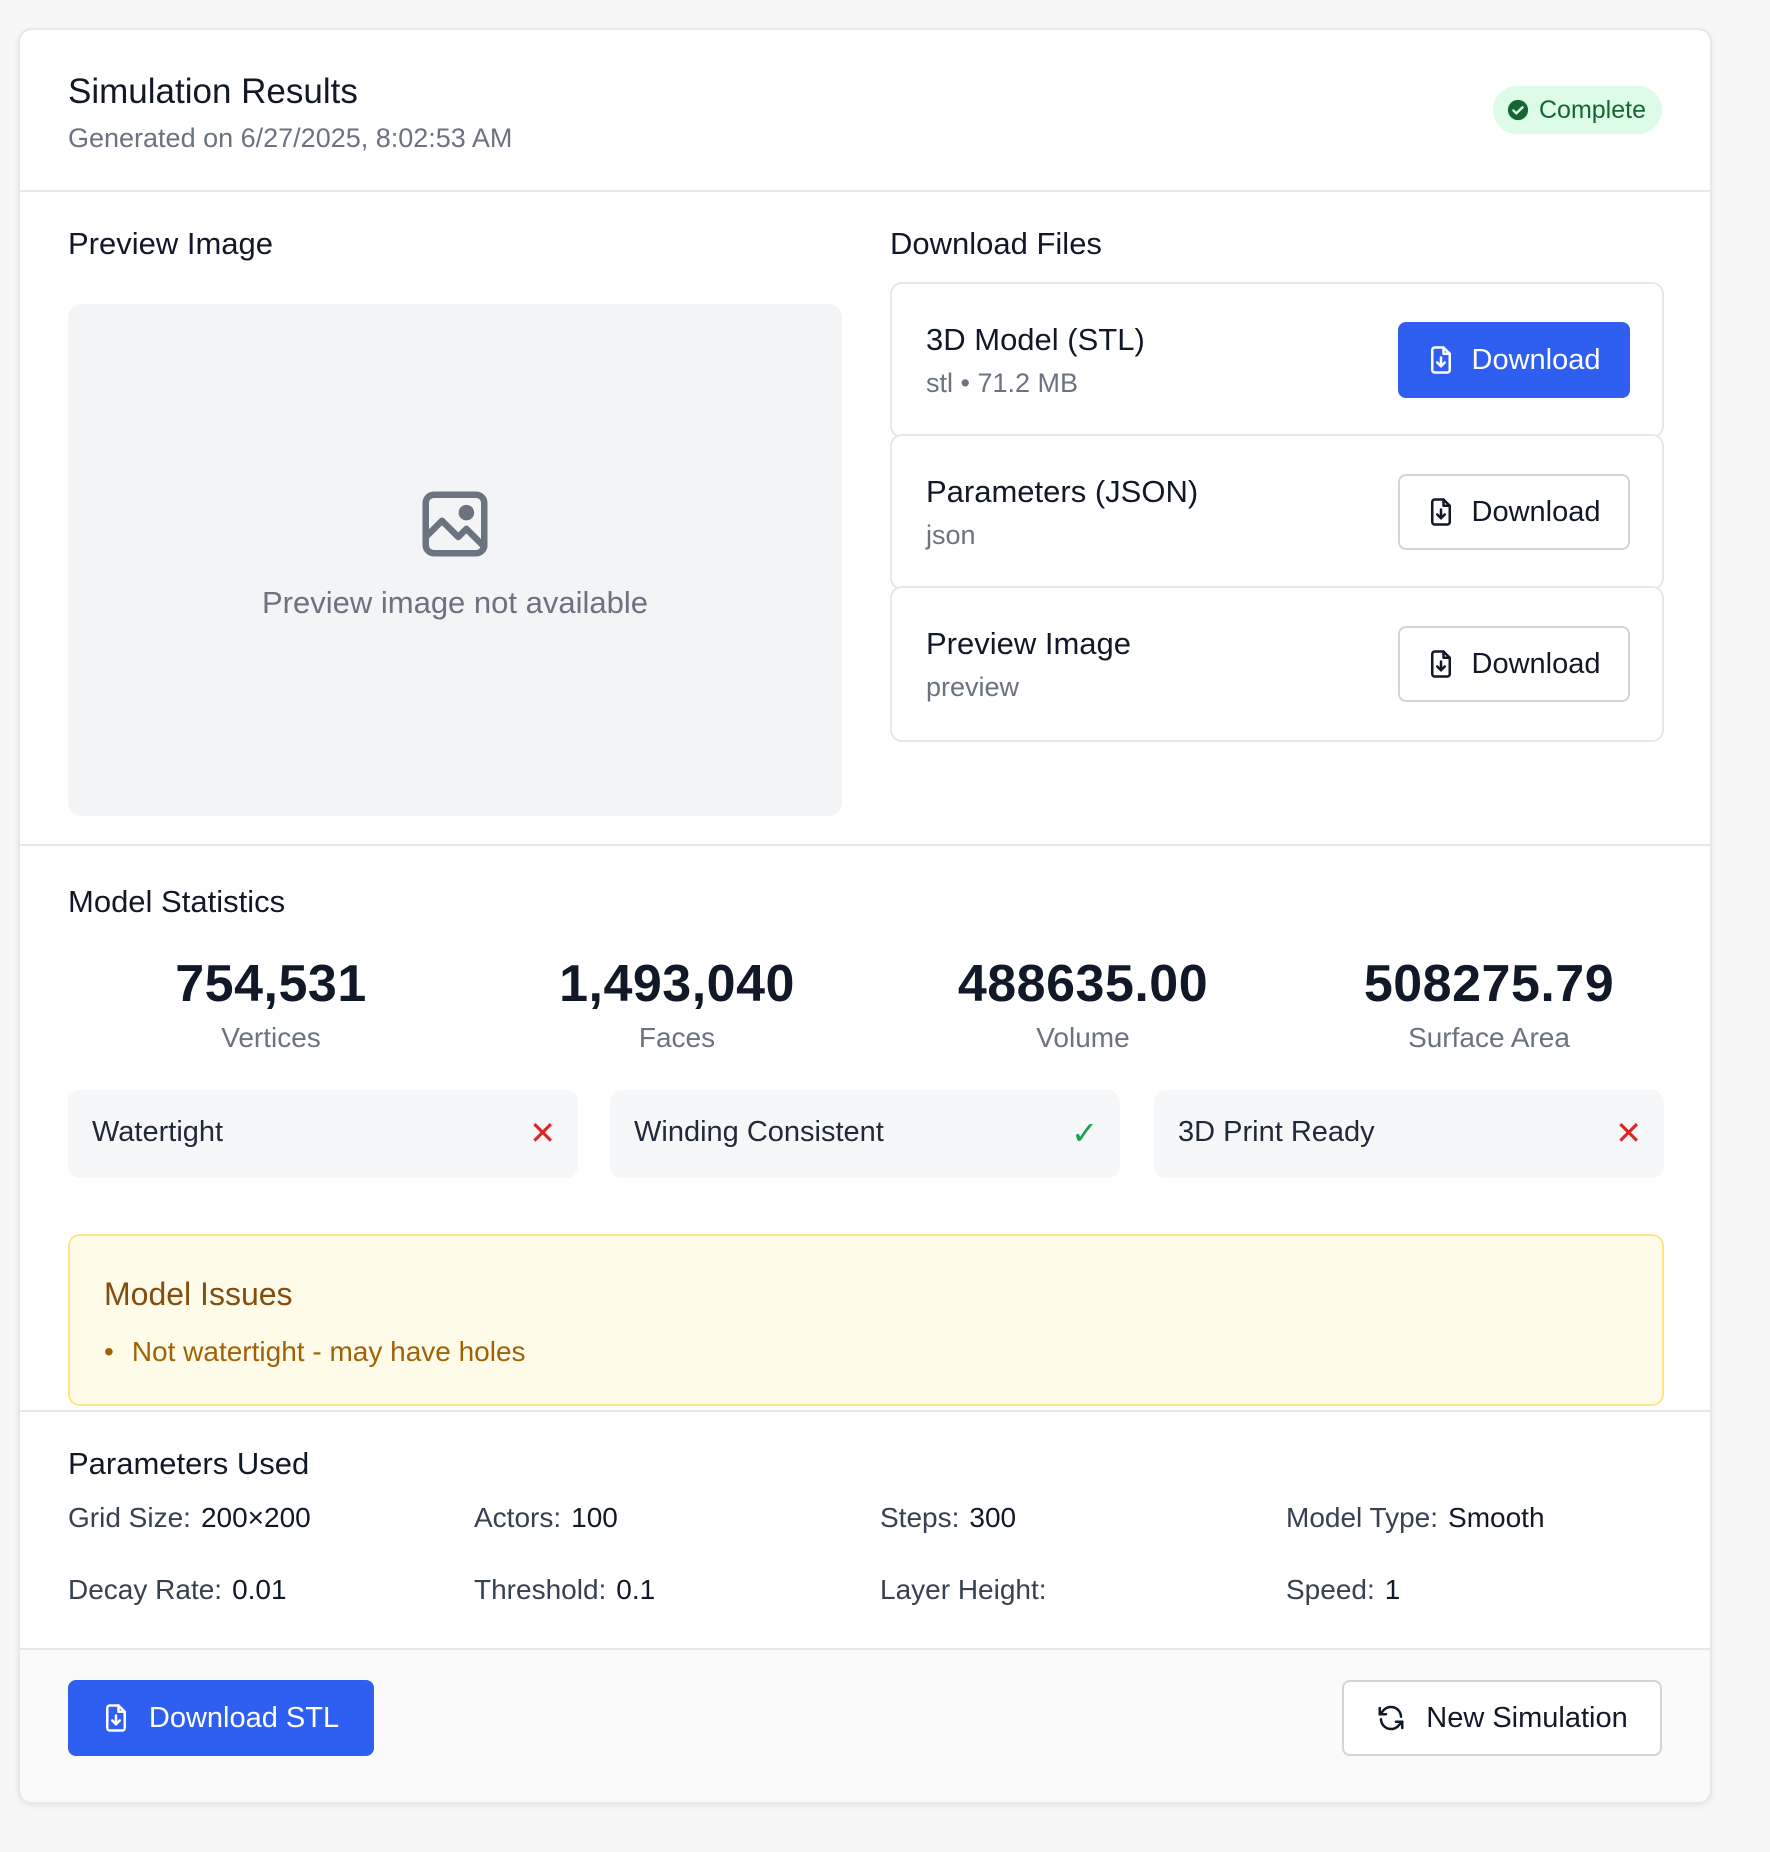 The width and height of the screenshot is (1770, 1852). I want to click on check-winding-consistent: Winding Consistent ✓, so click(865, 1134).